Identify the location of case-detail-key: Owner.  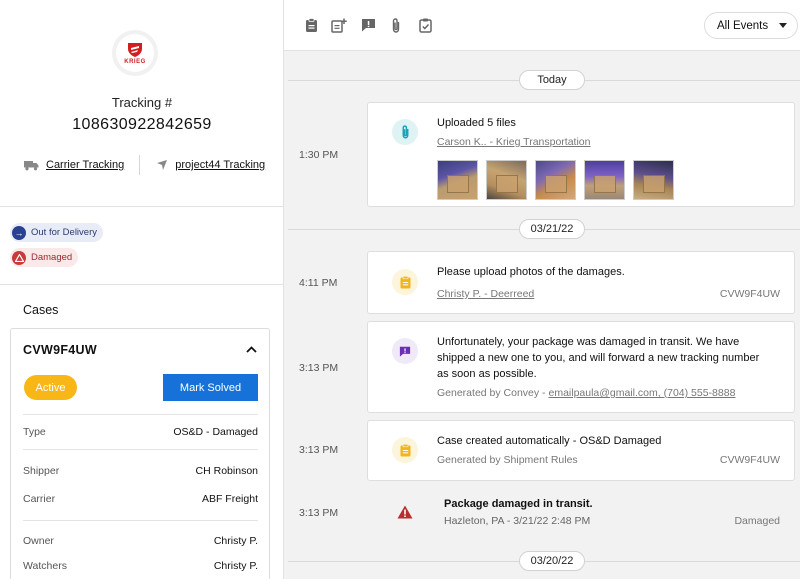
(38, 541).